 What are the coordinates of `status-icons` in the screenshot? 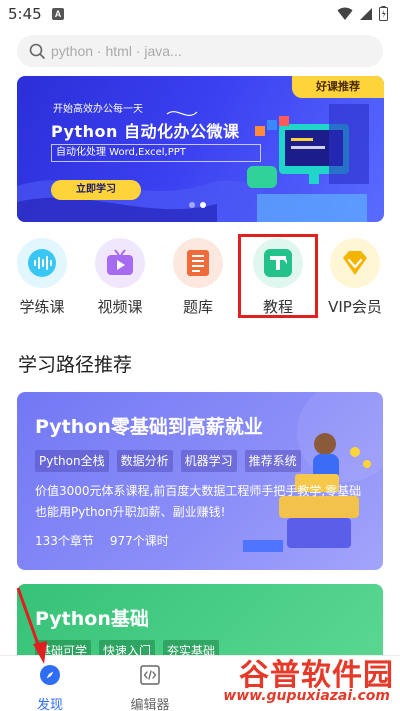 It's located at (362, 13).